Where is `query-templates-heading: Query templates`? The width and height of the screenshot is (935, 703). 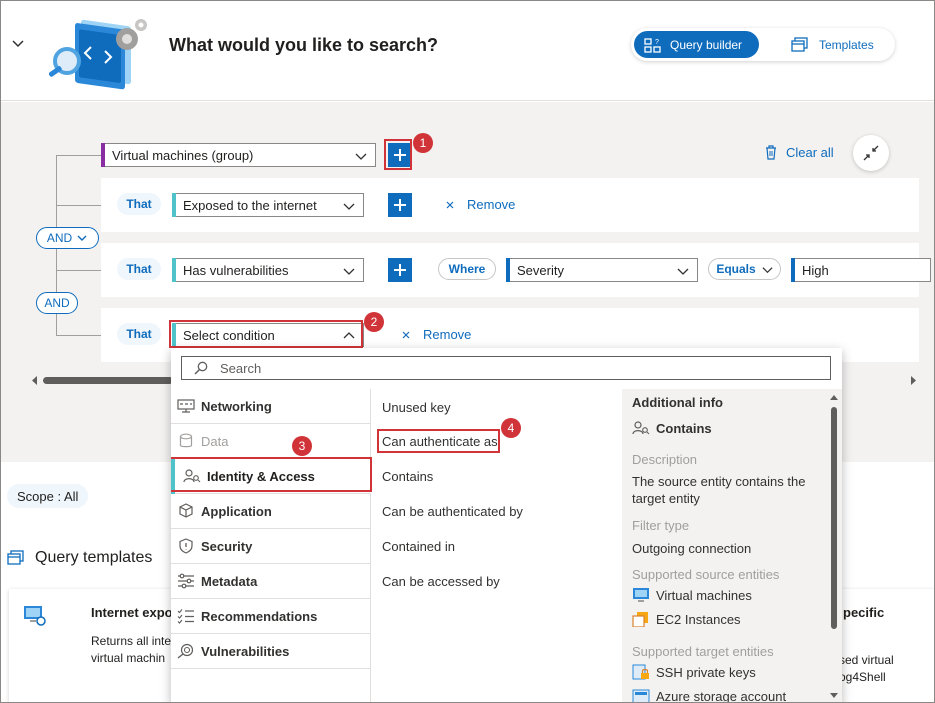 query-templates-heading: Query templates is located at coordinates (79, 558).